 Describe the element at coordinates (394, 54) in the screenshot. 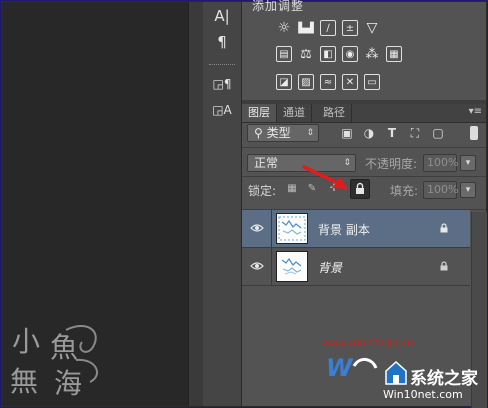

I see `color-lookup-icon: ▦` at that location.